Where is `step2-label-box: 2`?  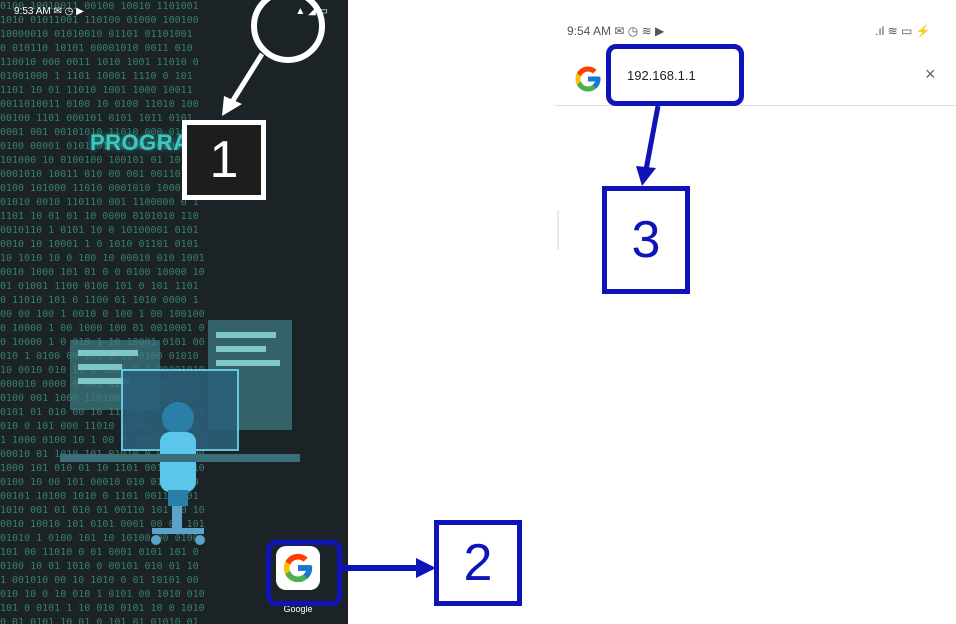
step2-label-box: 2 is located at coordinates (478, 563).